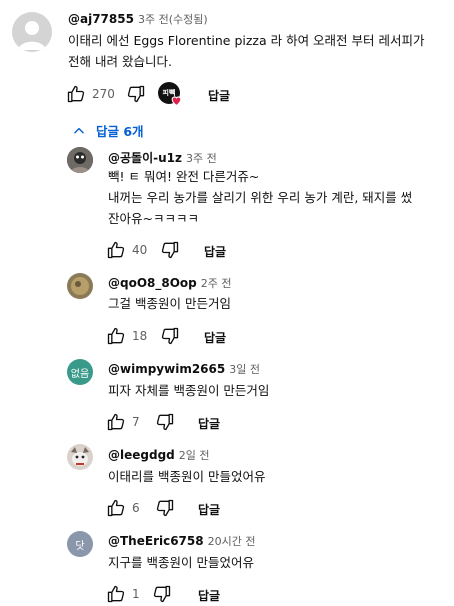 The width and height of the screenshot is (454, 606). I want to click on author-handle: @TheEric6758, so click(156, 541).